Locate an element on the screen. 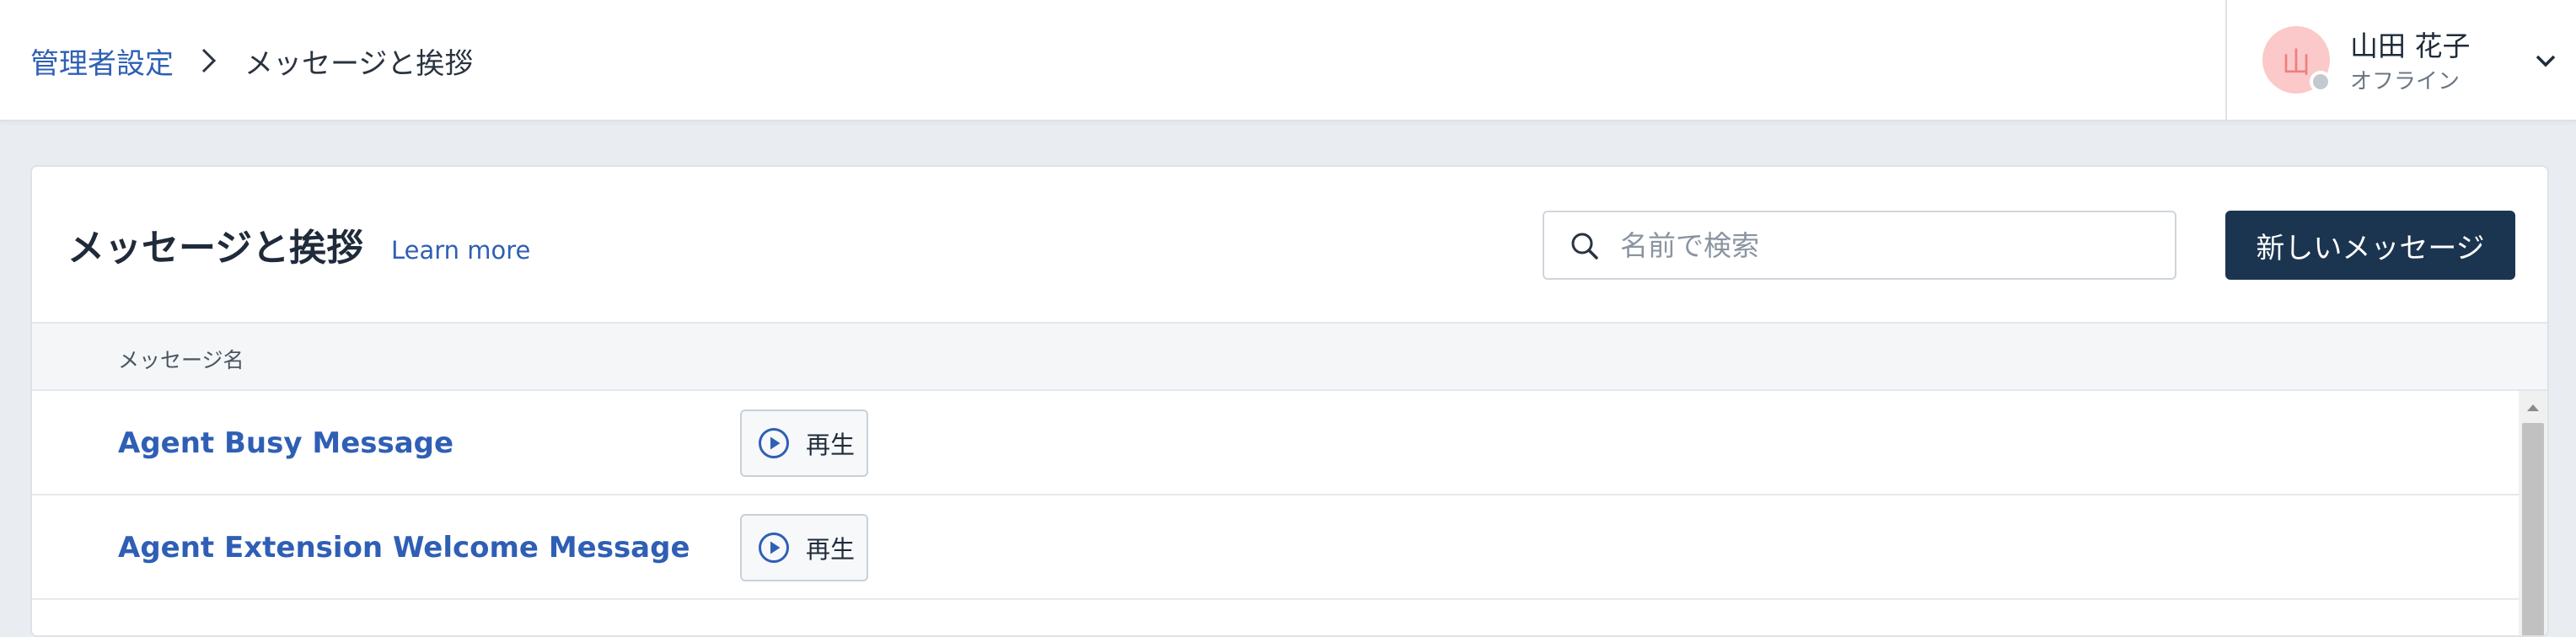  learn-more-link: Learn more is located at coordinates (460, 250).